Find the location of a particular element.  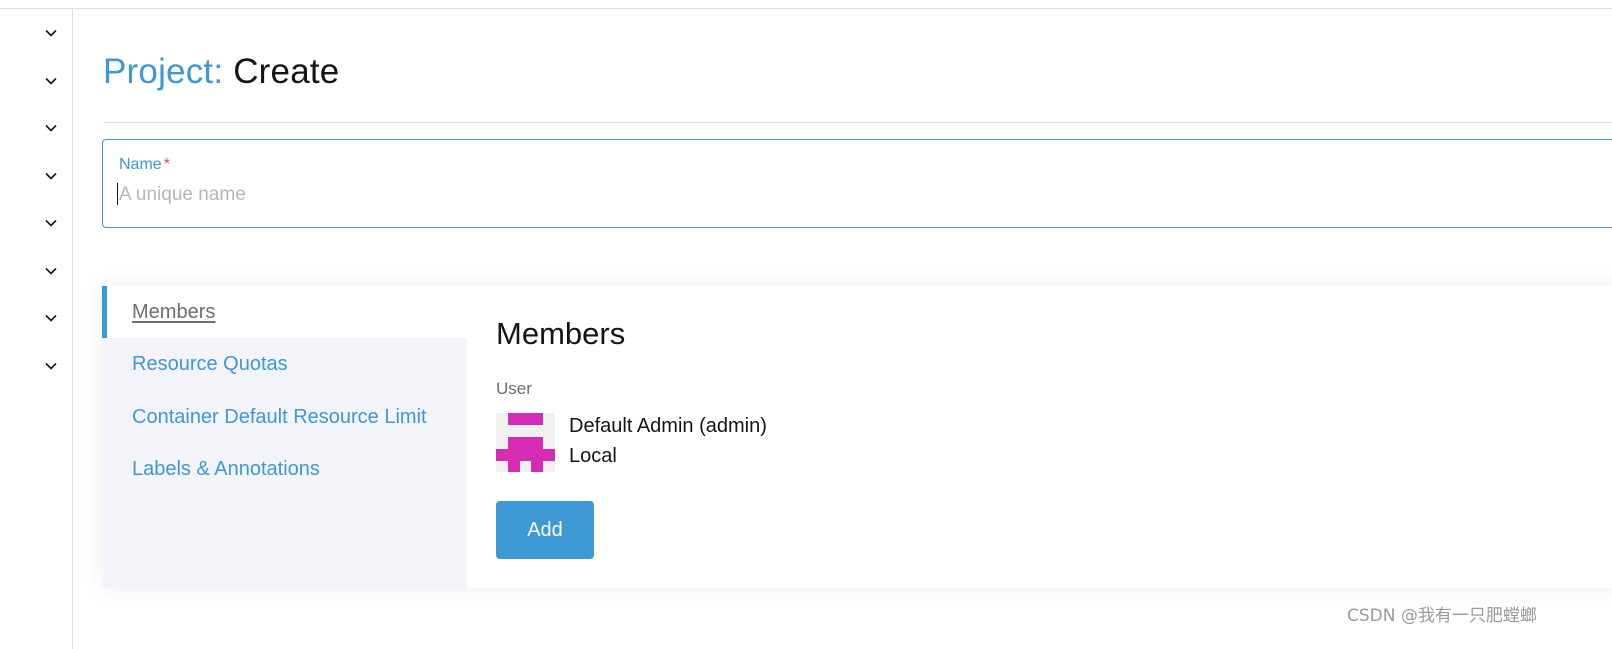

tab-label: Resource Quotas is located at coordinates (210, 363).